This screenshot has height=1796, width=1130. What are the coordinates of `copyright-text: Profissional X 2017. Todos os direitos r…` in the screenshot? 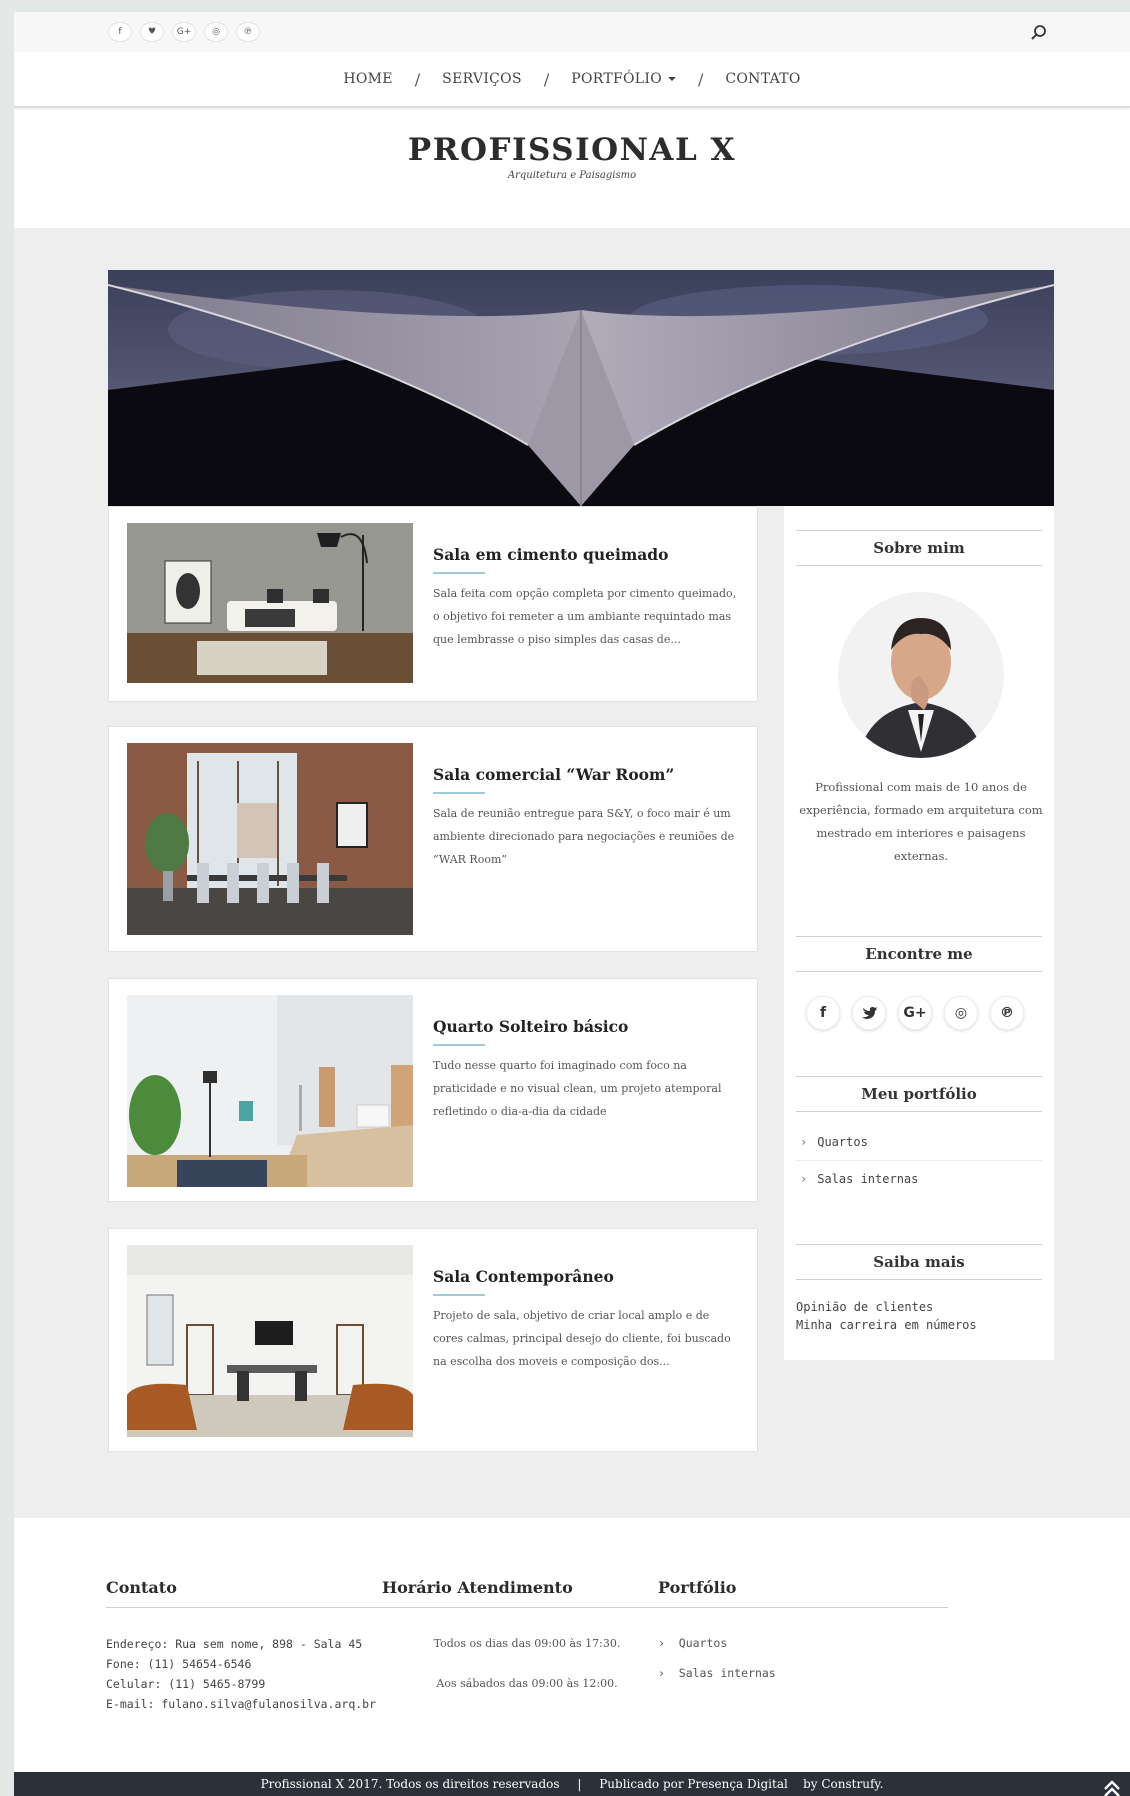 It's located at (410, 1784).